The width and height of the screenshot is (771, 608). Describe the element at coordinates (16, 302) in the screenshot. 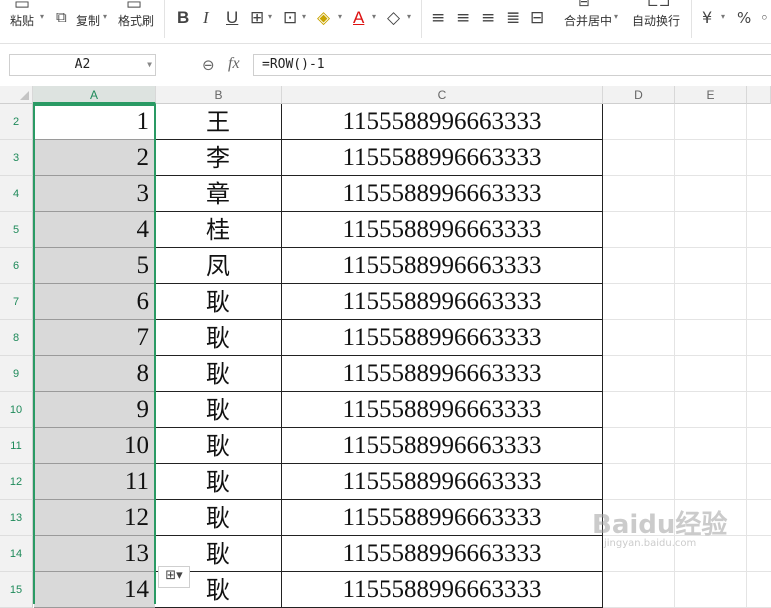

I see `row-header: 7` at that location.